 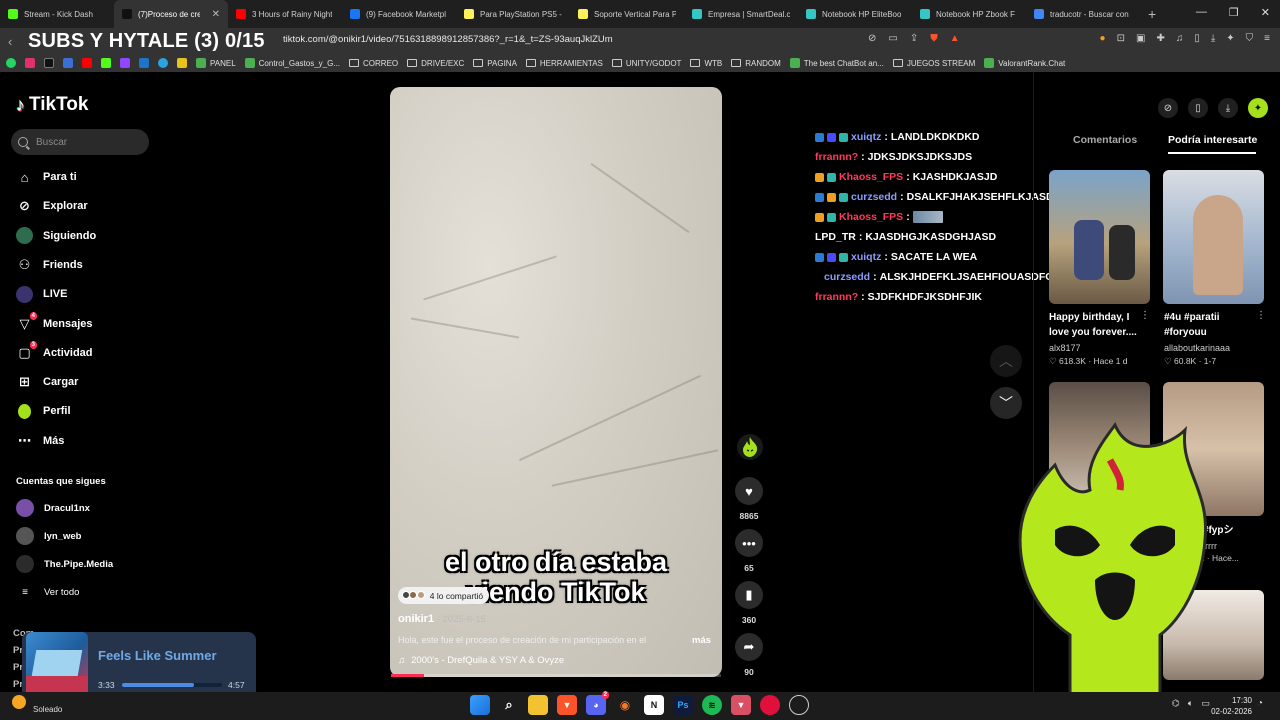 I want to click on volume-icon: 🔈︎, so click(x=1190, y=703).